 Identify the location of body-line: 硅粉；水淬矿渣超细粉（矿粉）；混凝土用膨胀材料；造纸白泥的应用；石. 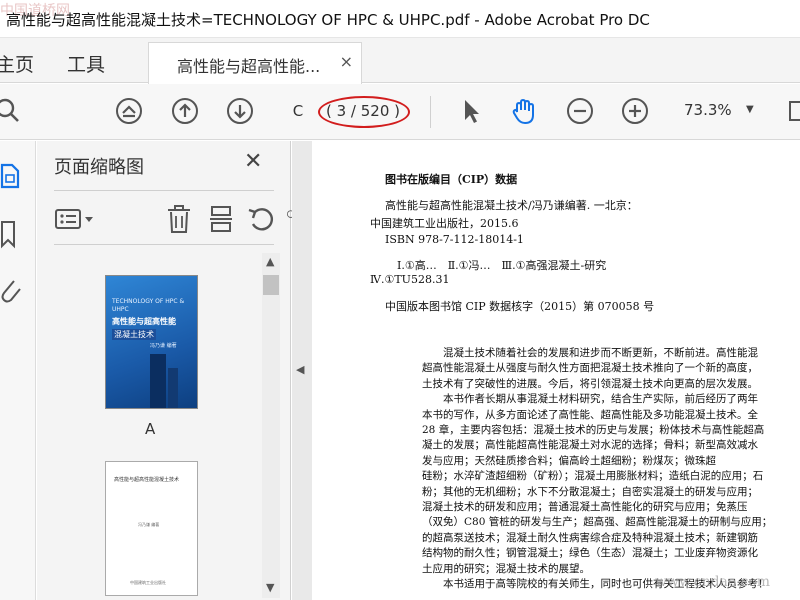
(593, 476).